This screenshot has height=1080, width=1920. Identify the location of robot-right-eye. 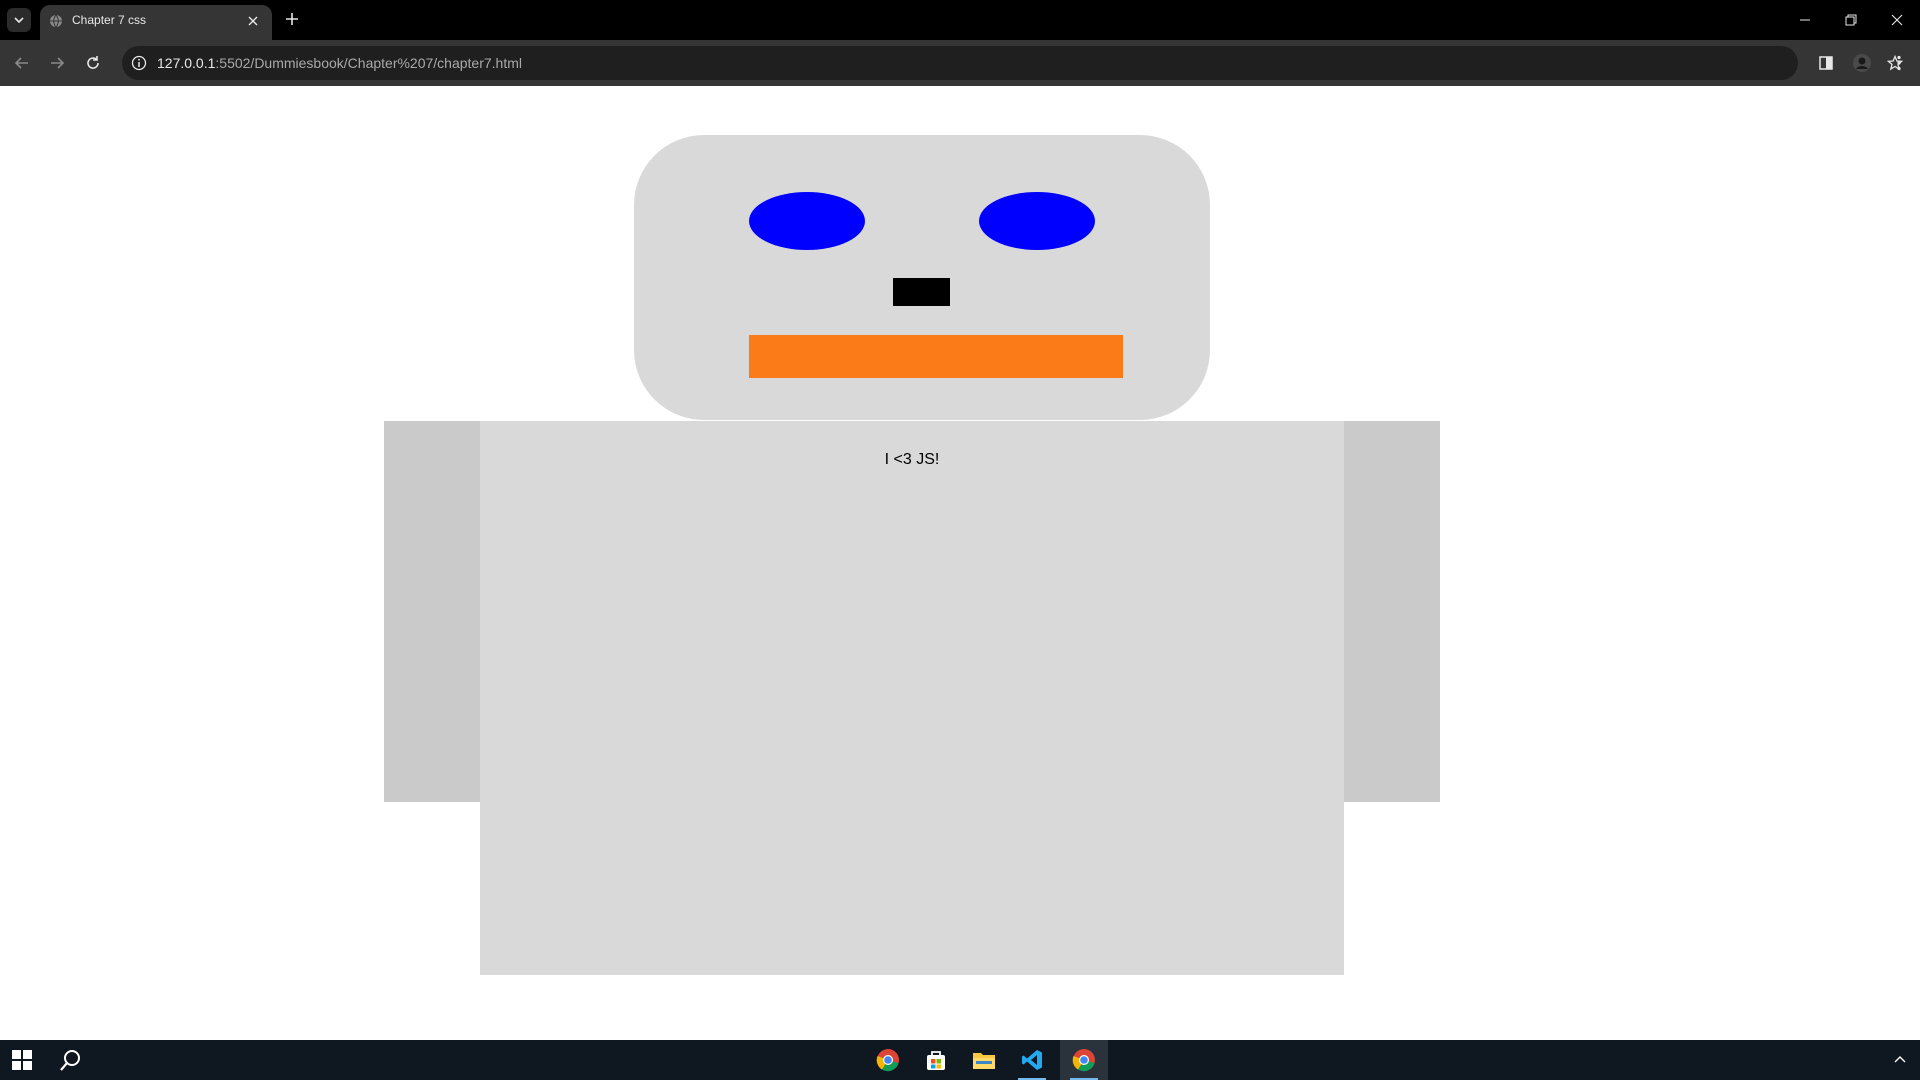
(1037, 221).